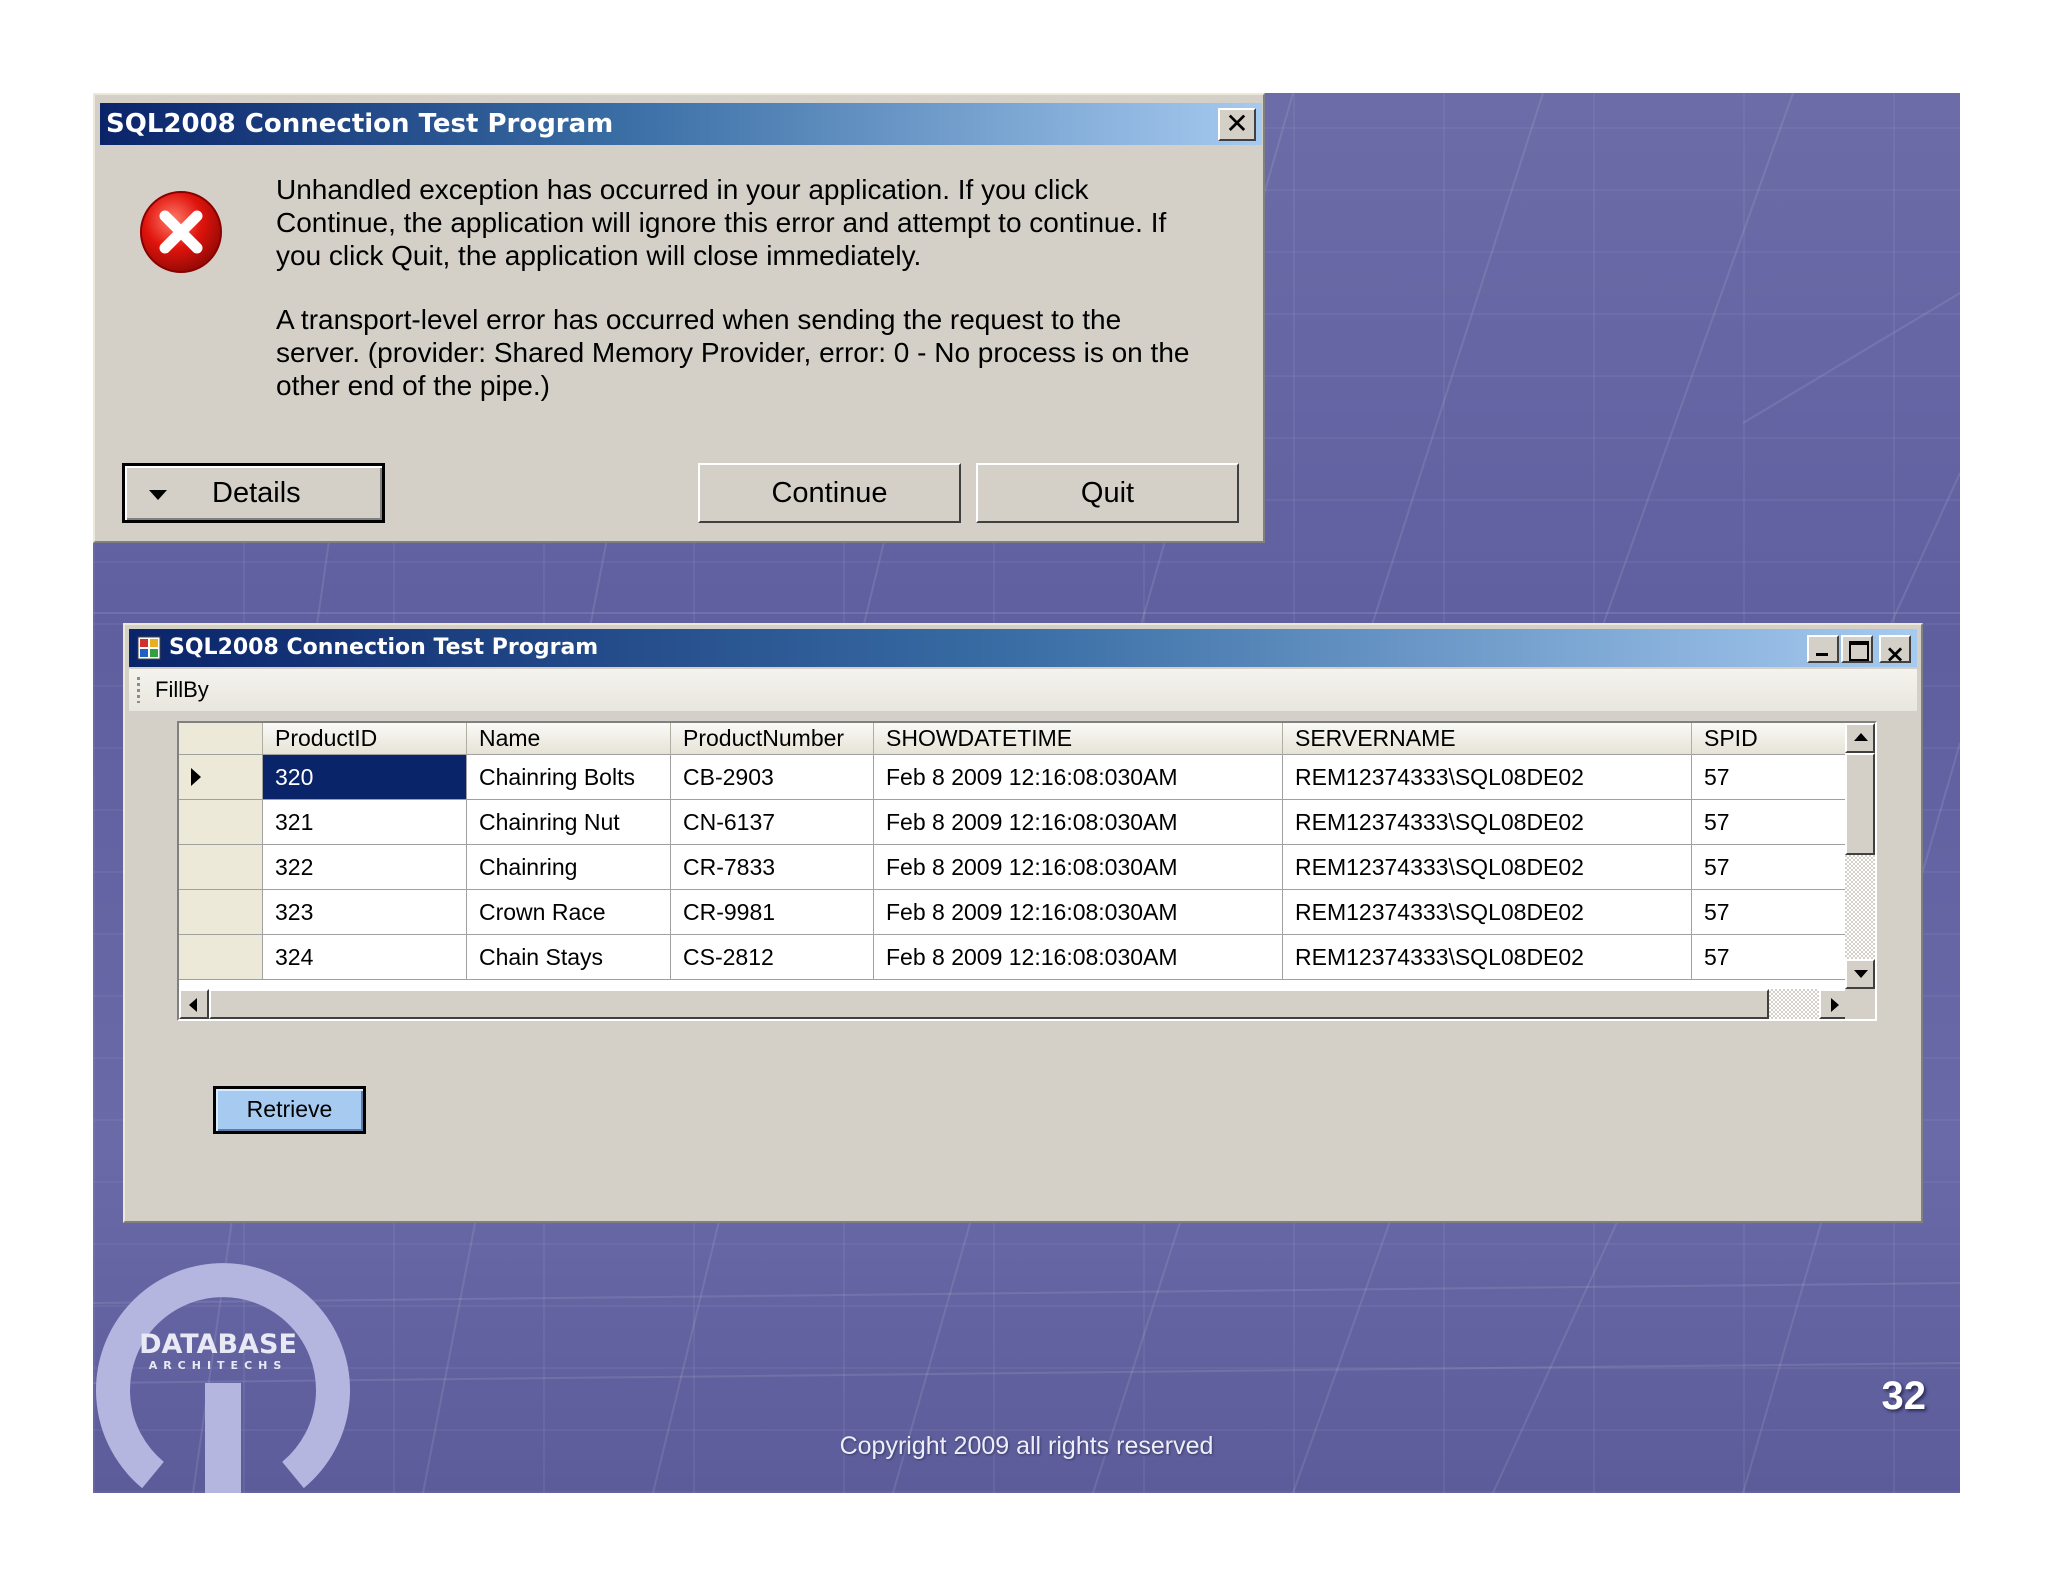 The image size is (2048, 1582). What do you see at coordinates (772, 867) in the screenshot?
I see `table-cell: CR-7833` at bounding box center [772, 867].